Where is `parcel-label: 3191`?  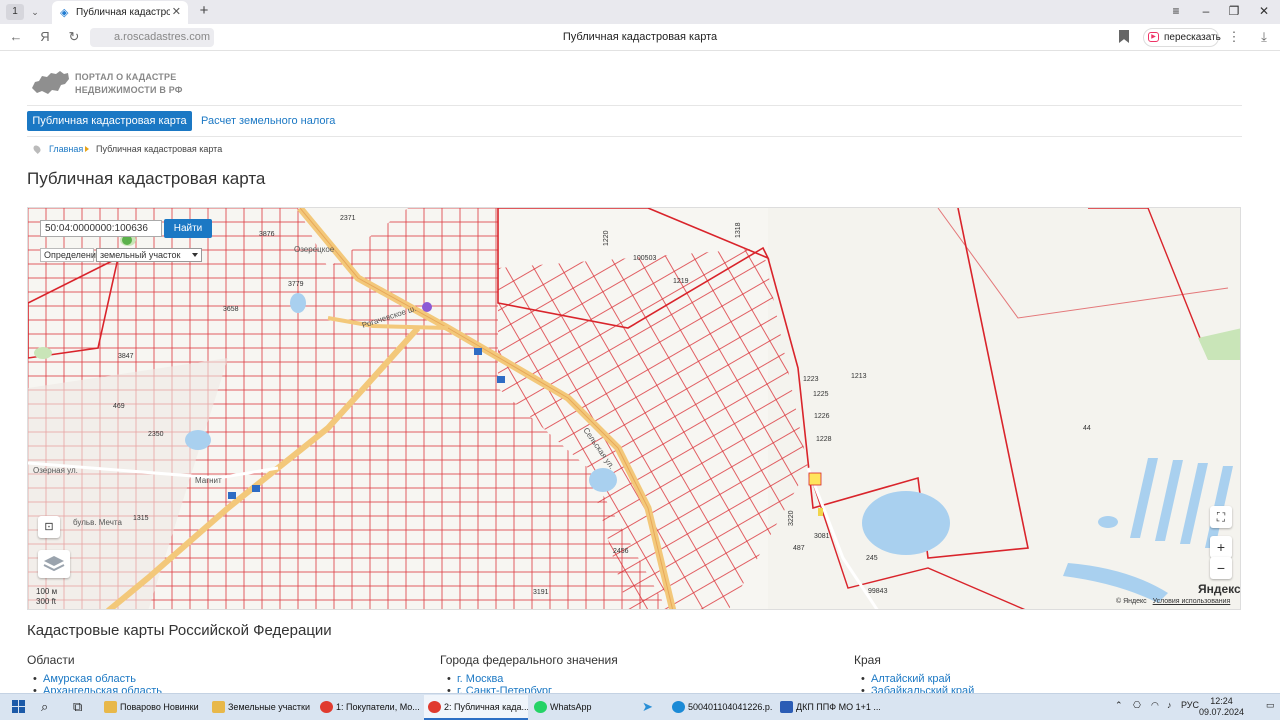
parcel-label: 3191 is located at coordinates (541, 592).